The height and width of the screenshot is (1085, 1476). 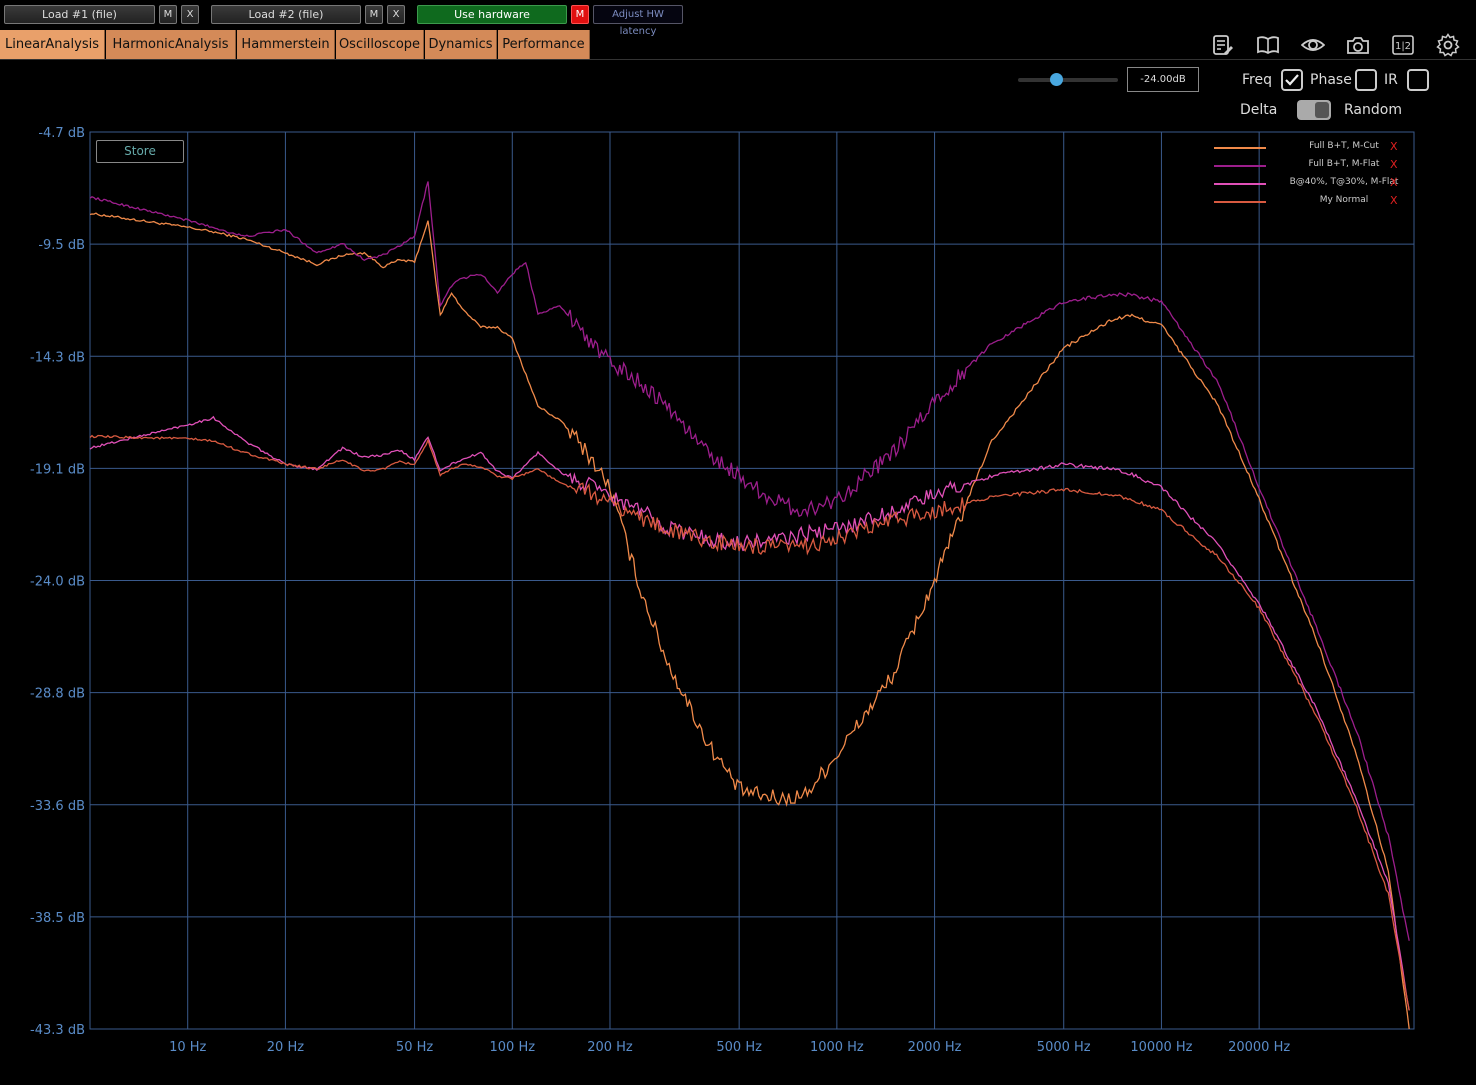 What do you see at coordinates (1448, 45) in the screenshot?
I see `gear-icon` at bounding box center [1448, 45].